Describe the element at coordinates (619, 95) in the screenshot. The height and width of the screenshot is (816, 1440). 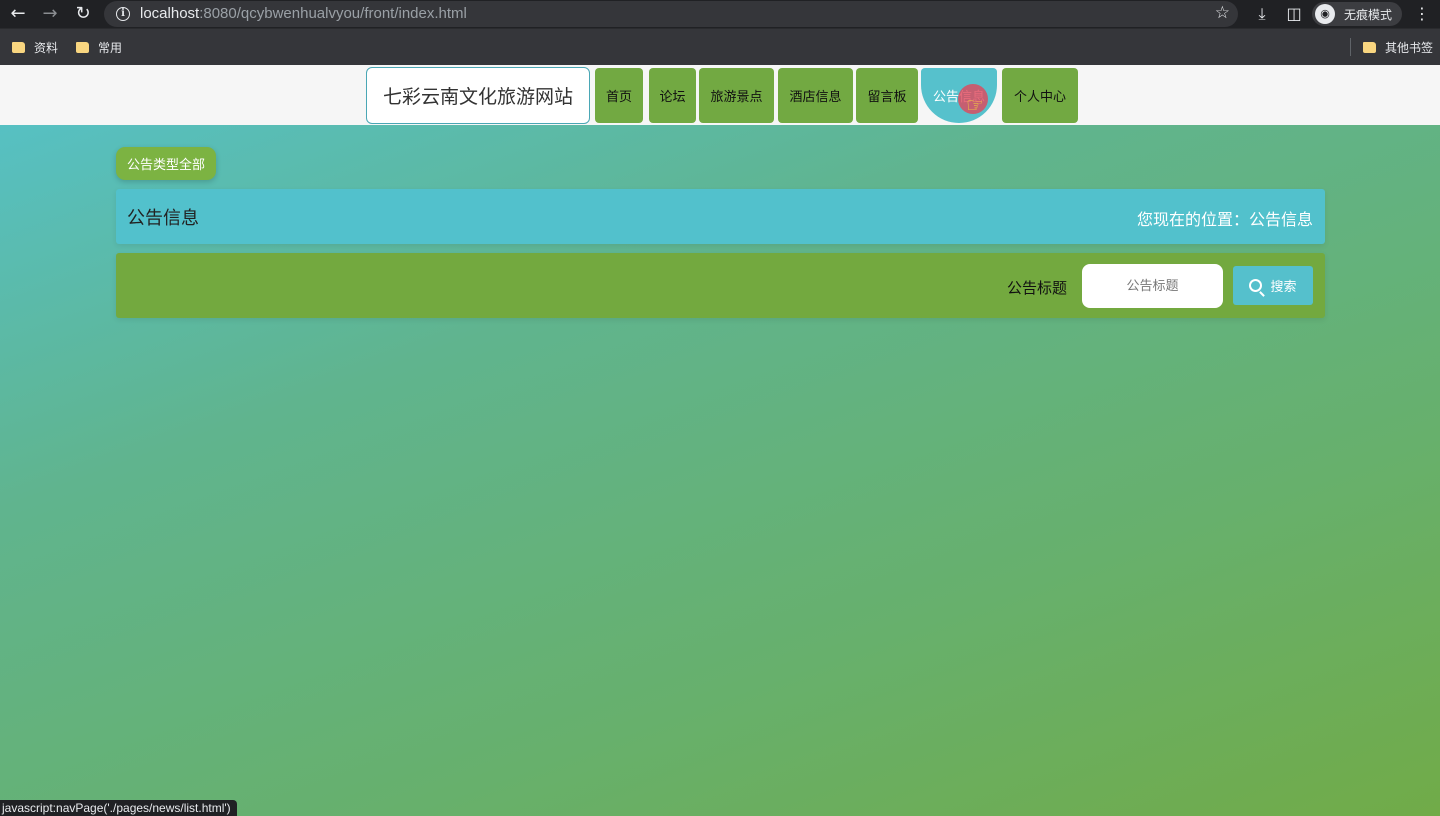
I see `nav-item-home: 首页` at that location.